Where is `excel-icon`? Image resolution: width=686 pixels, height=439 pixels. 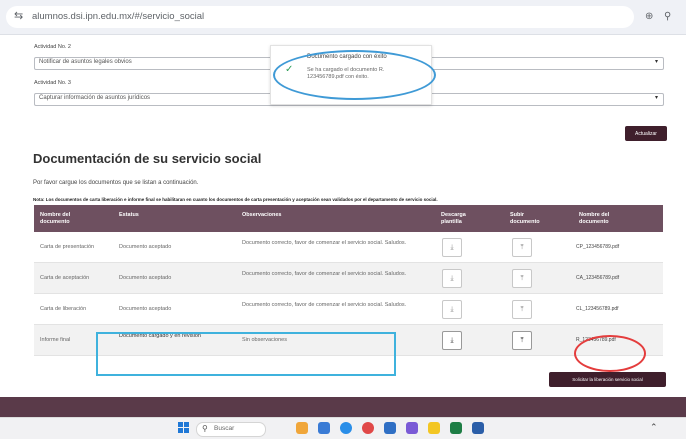
excel-icon is located at coordinates (456, 428).